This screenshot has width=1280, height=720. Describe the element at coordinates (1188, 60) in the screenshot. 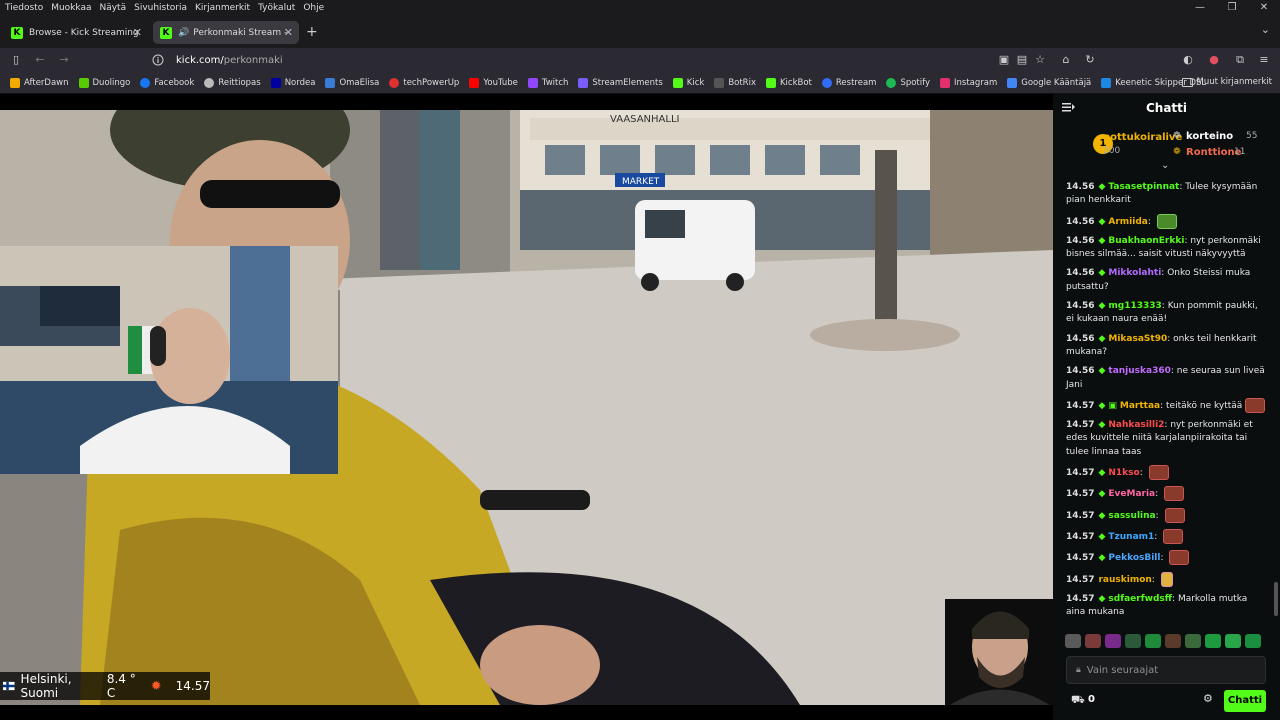

I see `extension-dark-icon: ◐` at that location.